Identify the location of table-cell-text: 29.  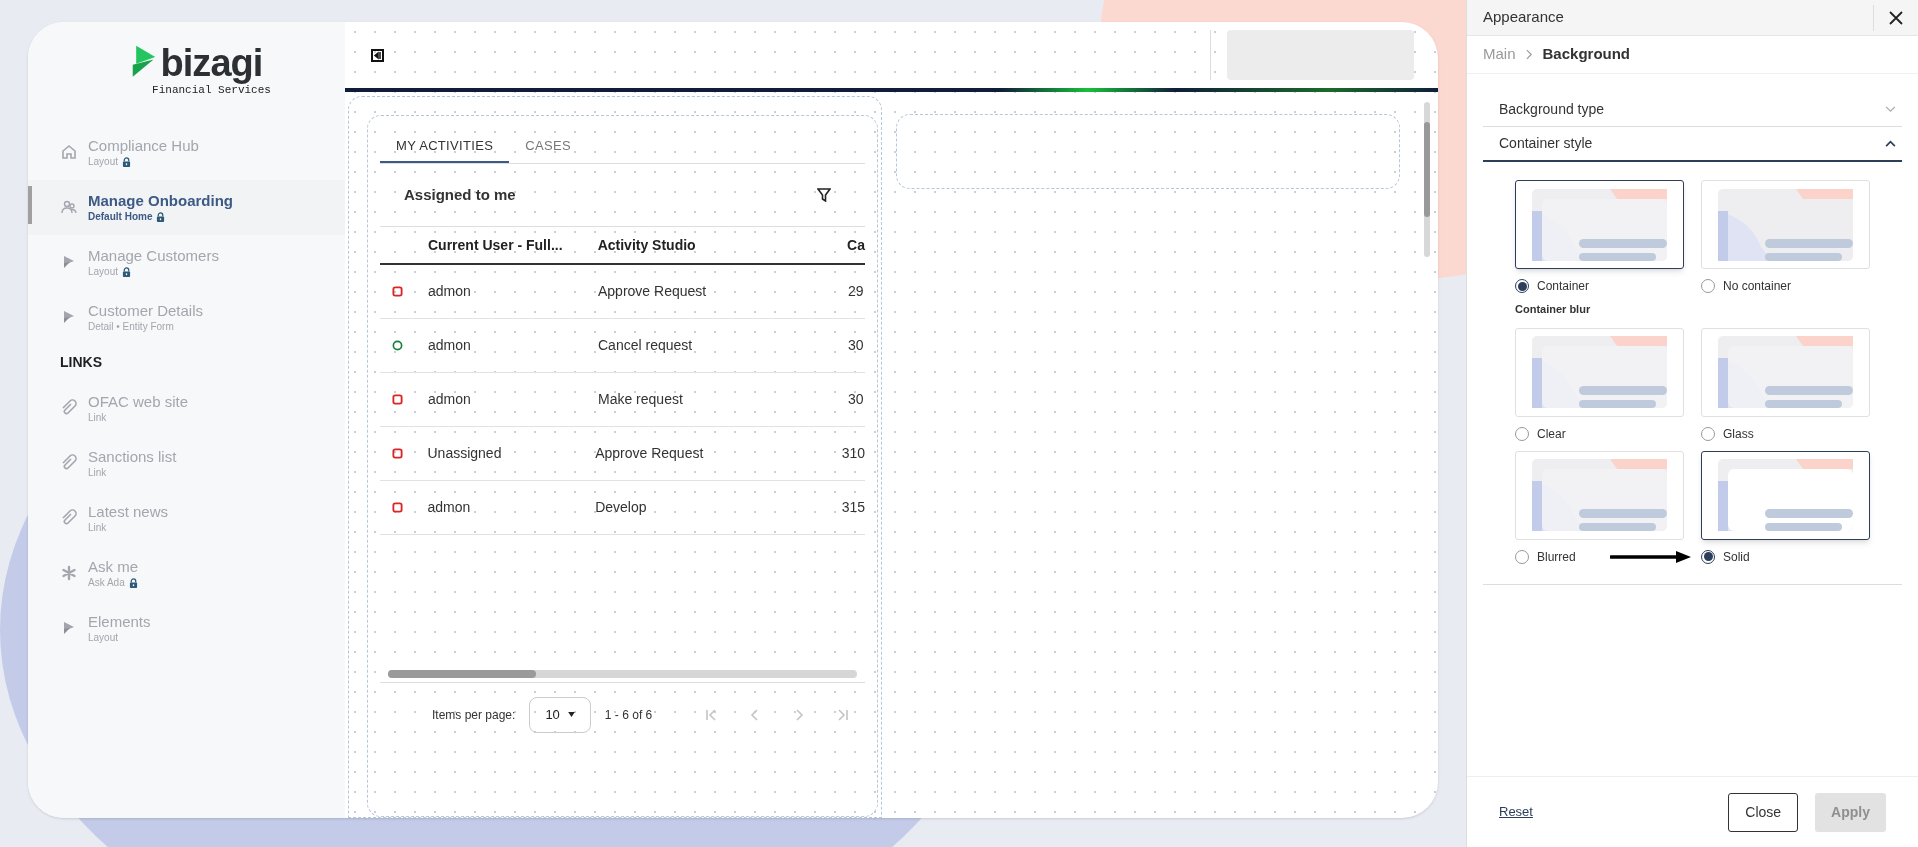
(856, 291).